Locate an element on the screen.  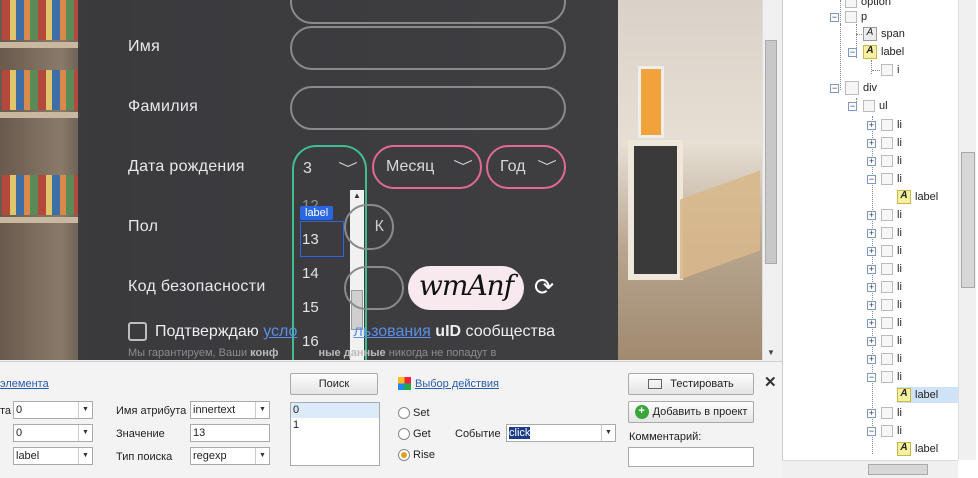
terms-link: усло is located at coordinates (280, 331).